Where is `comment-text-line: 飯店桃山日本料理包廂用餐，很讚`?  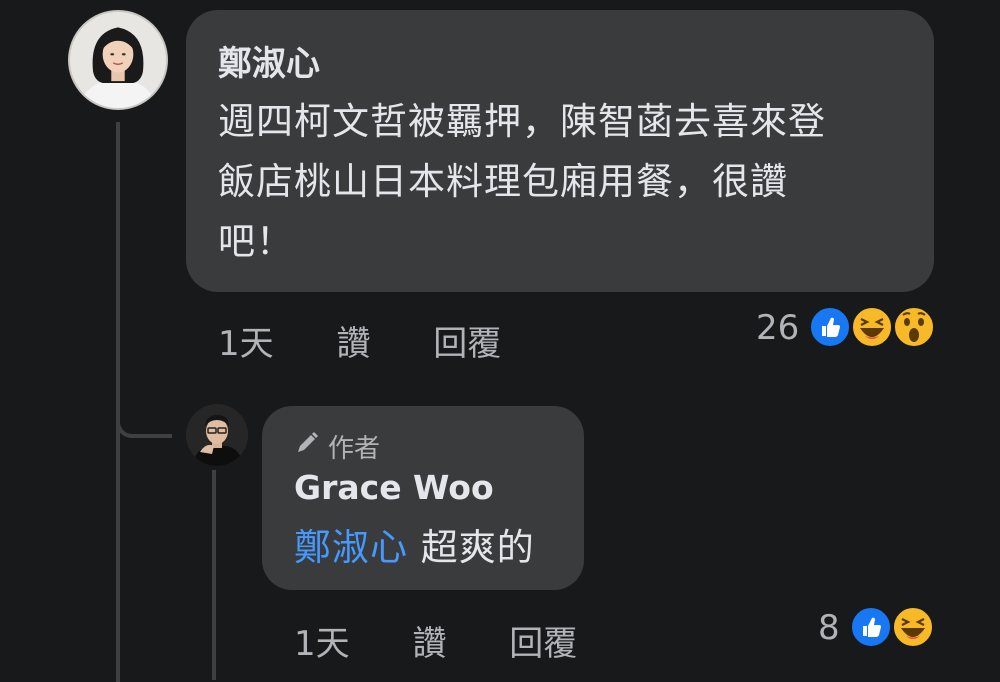
comment-text-line: 飯店桃山日本料理包廂用餐，很讚 is located at coordinates (503, 181).